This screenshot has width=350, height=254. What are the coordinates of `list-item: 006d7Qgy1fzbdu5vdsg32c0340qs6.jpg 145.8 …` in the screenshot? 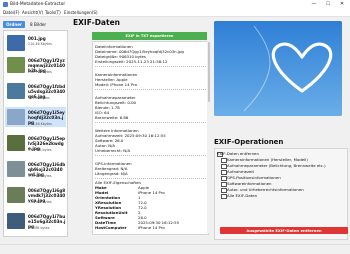 It's located at (35, 91).